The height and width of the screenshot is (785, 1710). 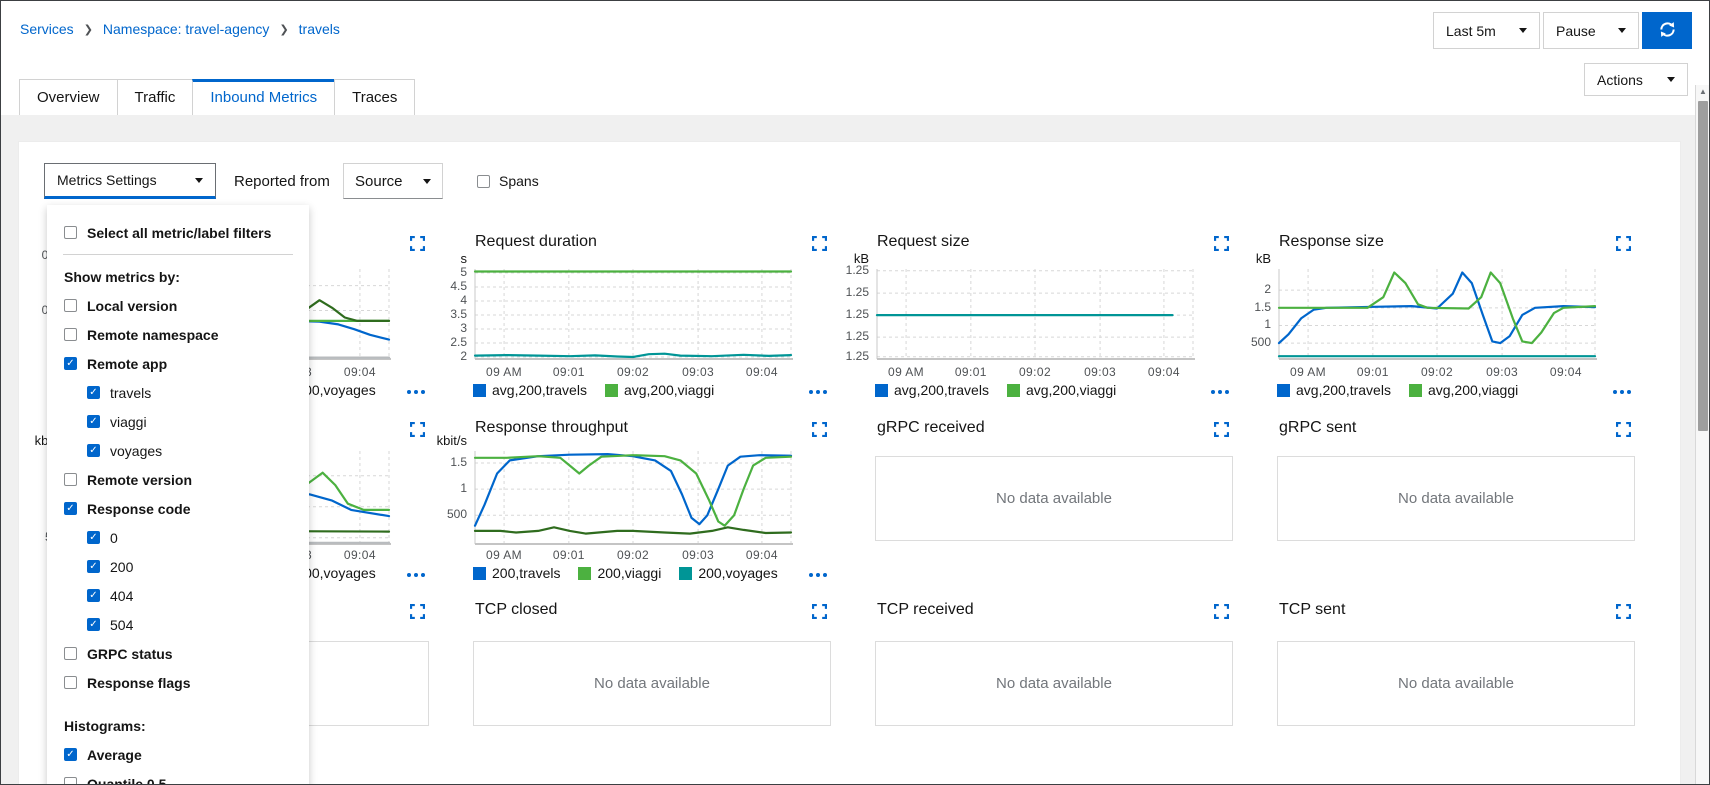 I want to click on tab-traffic: Traffic, so click(x=155, y=98).